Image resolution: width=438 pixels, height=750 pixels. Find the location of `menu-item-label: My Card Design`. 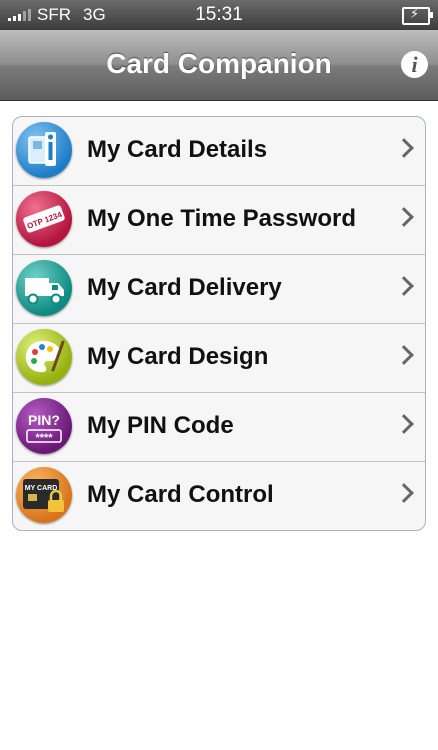

menu-item-label: My Card Design is located at coordinates (178, 356).